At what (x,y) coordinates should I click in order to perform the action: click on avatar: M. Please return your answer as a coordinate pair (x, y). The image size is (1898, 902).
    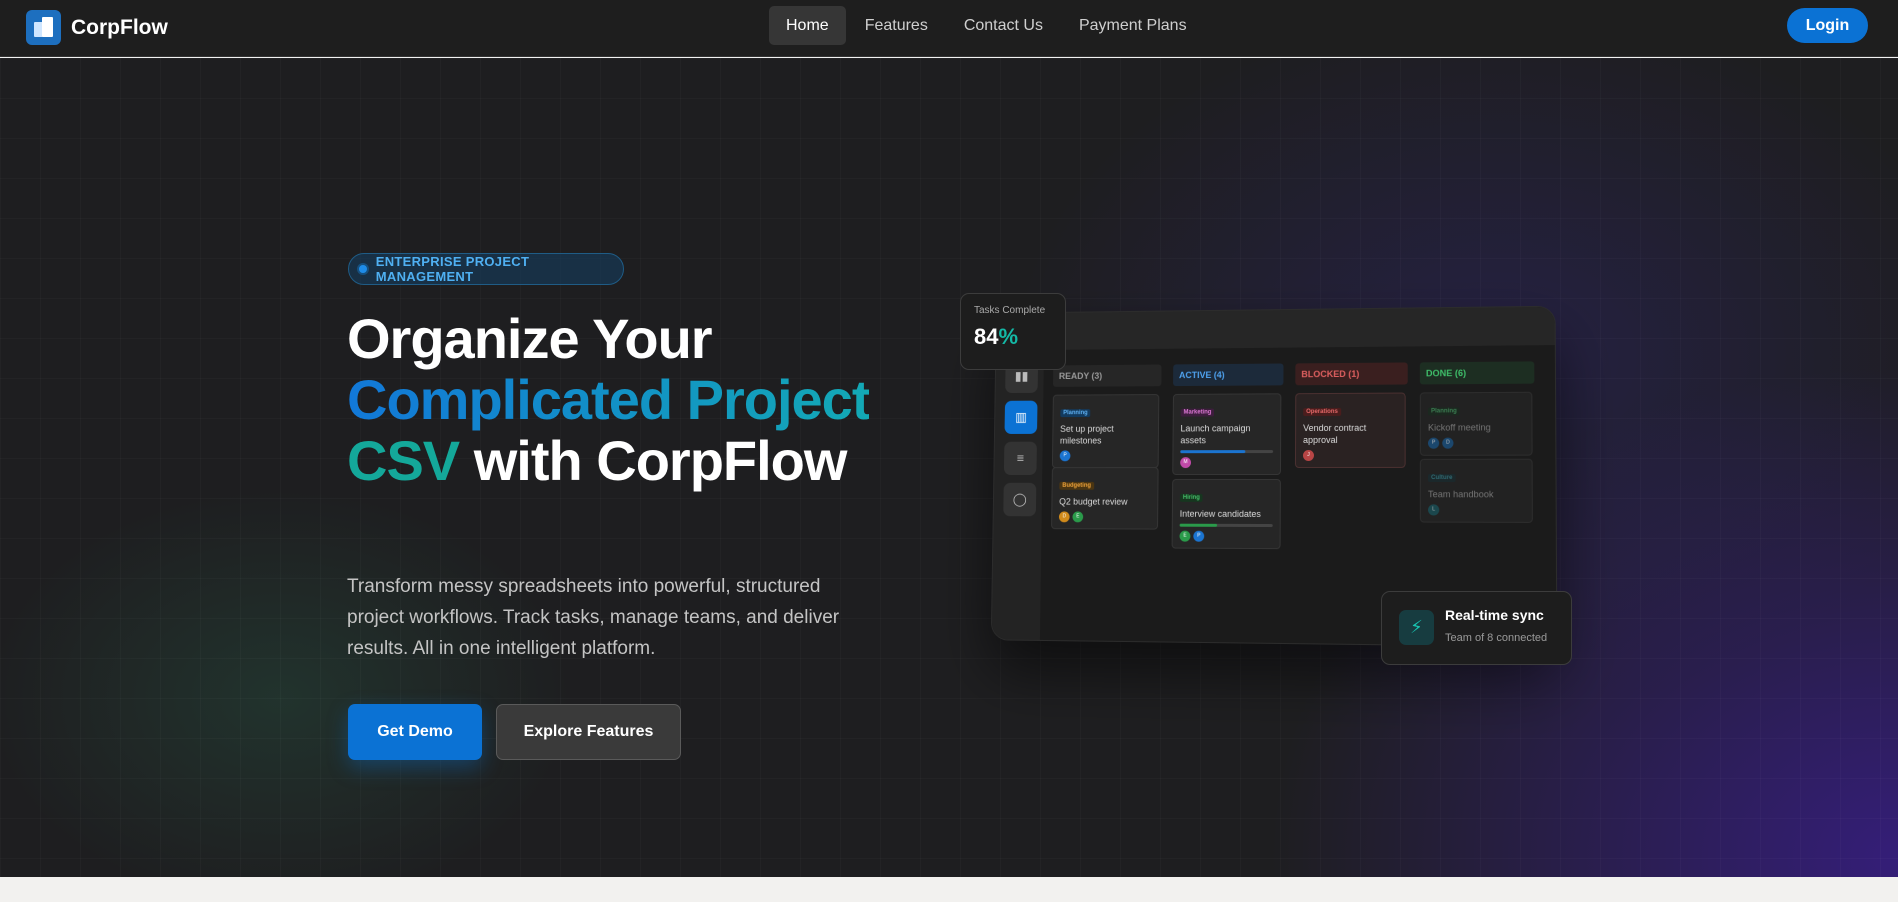
    Looking at the image, I should click on (1185, 462).